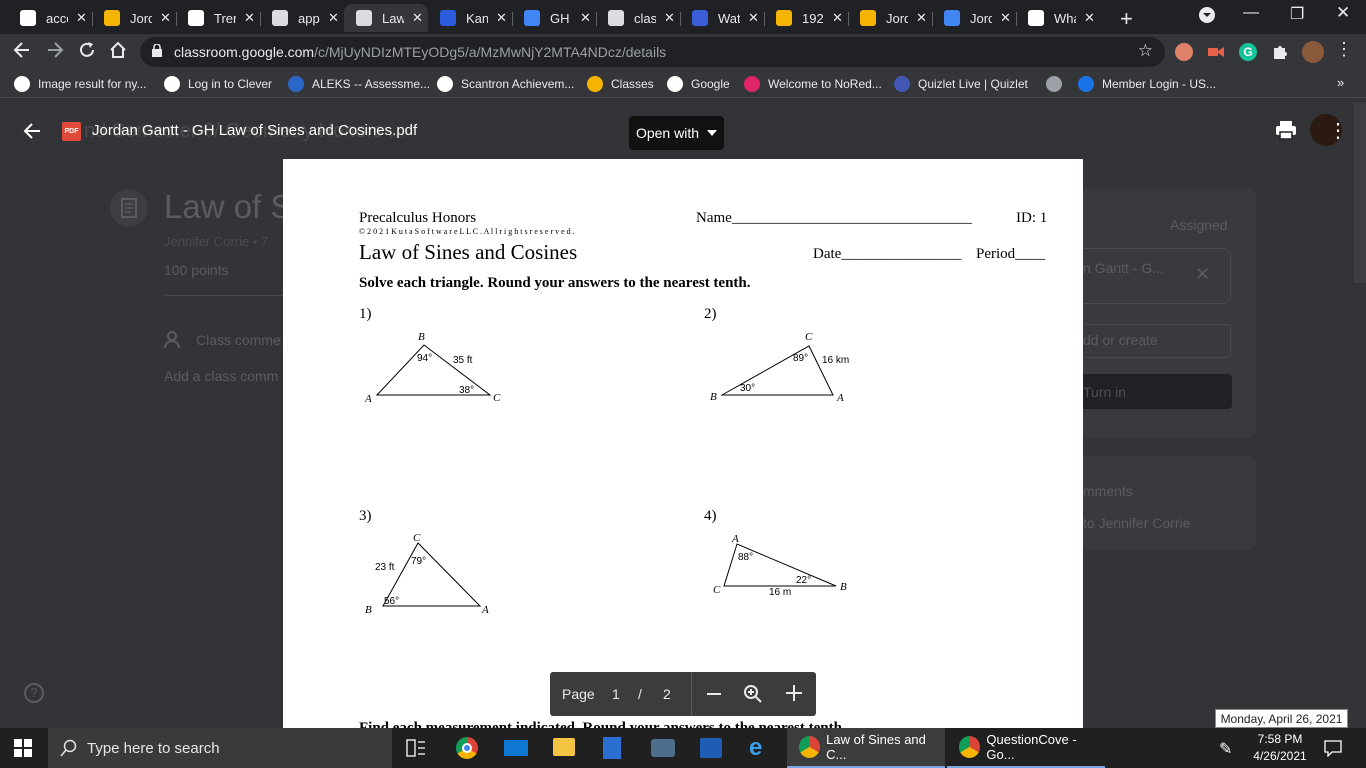 This screenshot has width=1366, height=768. I want to click on tab-13: Wha ✕, so click(1058, 18).